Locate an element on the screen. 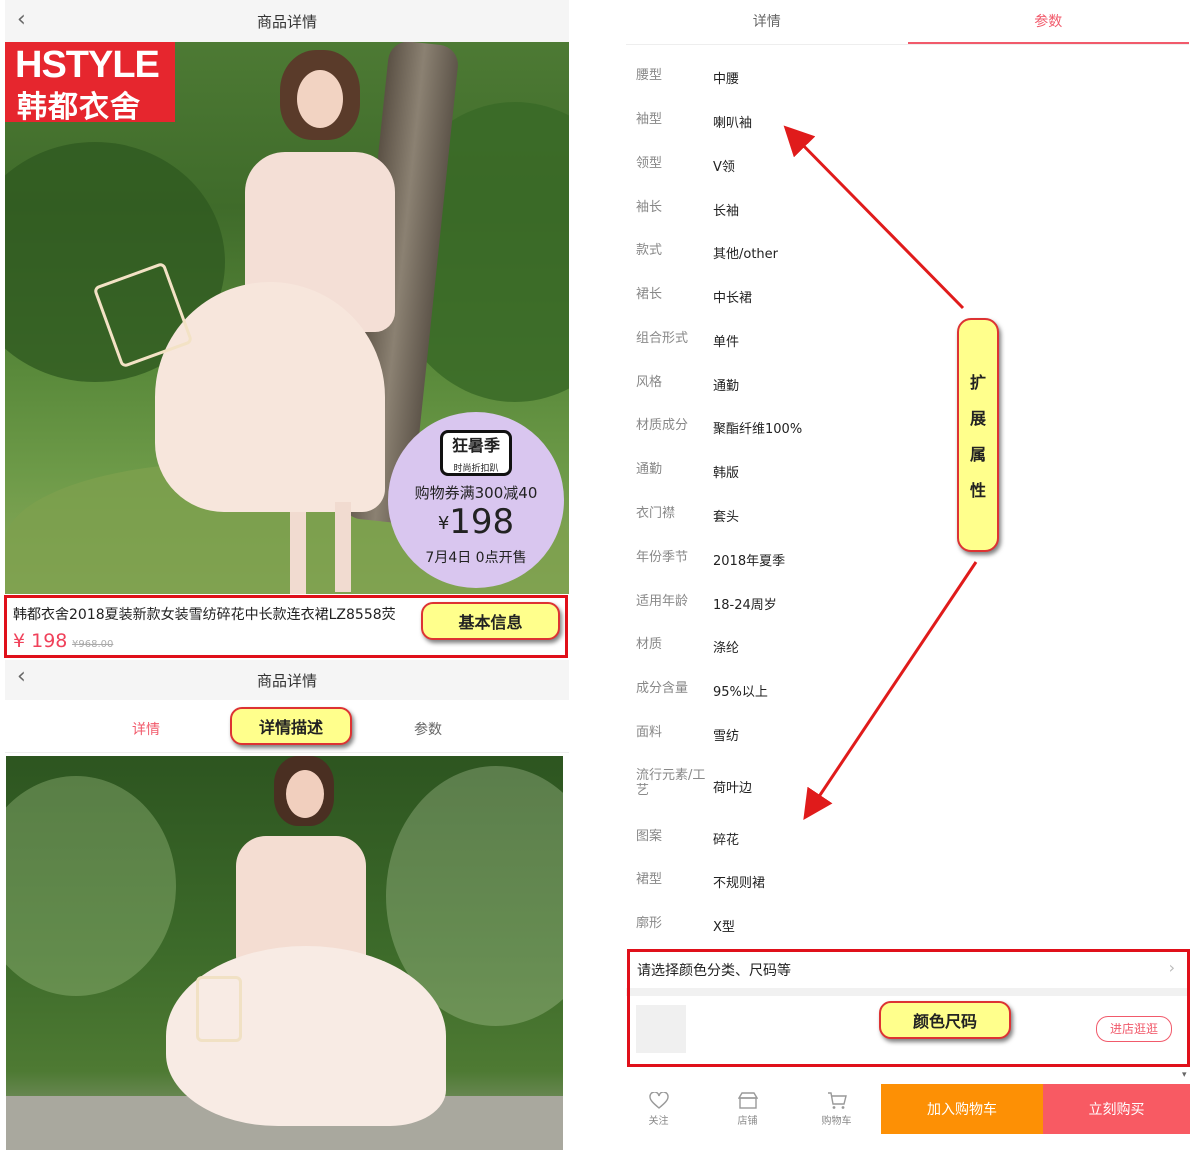  follow-button: 关注 is located at coordinates (658, 1109).